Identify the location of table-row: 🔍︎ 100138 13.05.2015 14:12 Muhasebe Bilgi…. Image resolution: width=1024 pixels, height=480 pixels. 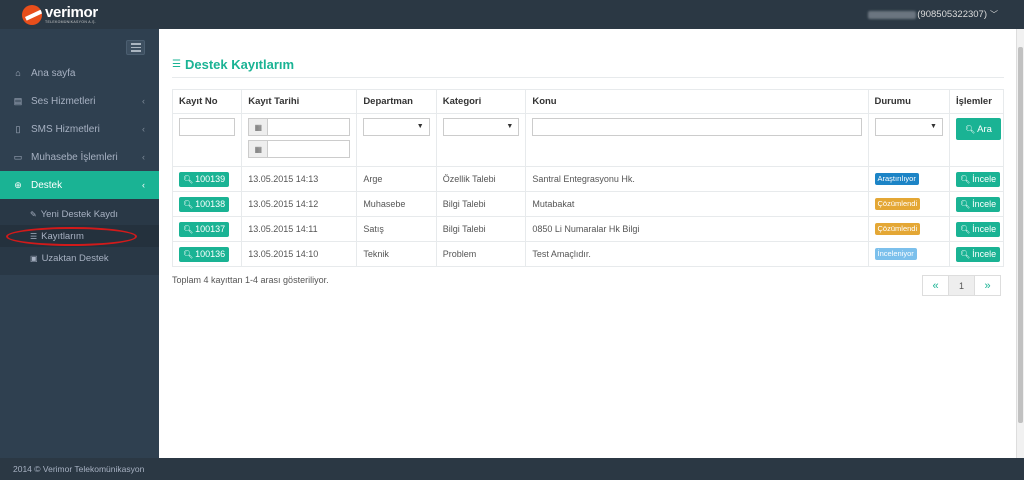
(588, 204).